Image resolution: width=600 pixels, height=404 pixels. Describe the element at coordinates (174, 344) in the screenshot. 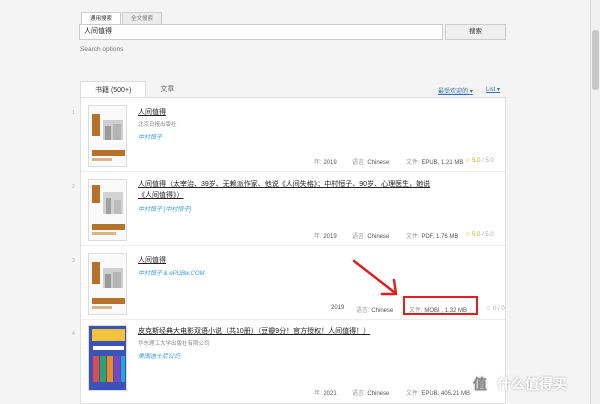

I see `book-publisher: 华东理工大学出版社有限公司` at that location.